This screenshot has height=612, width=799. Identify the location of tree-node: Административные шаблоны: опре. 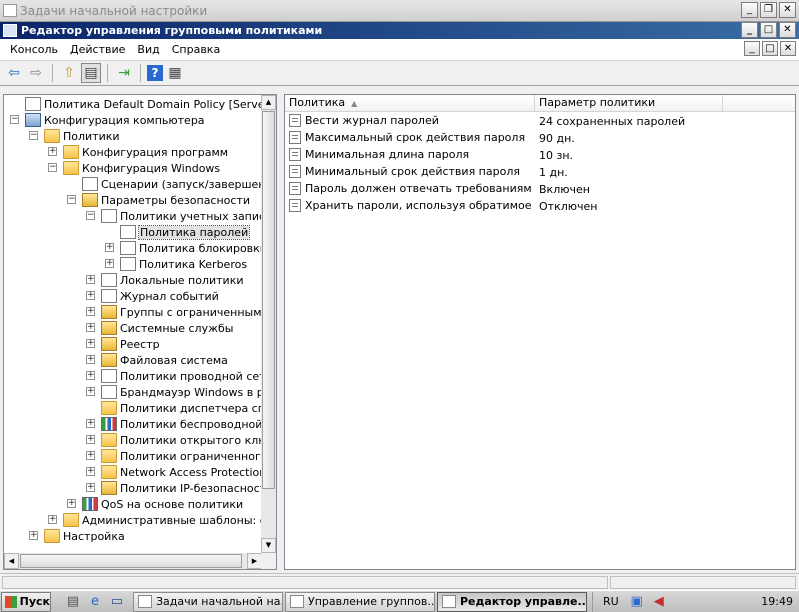
(162, 520).